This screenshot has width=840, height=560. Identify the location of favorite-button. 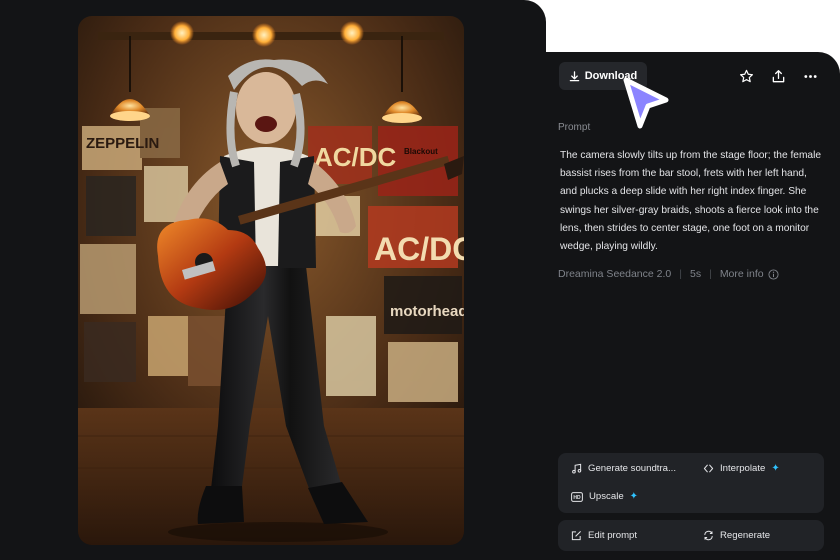
(746, 76).